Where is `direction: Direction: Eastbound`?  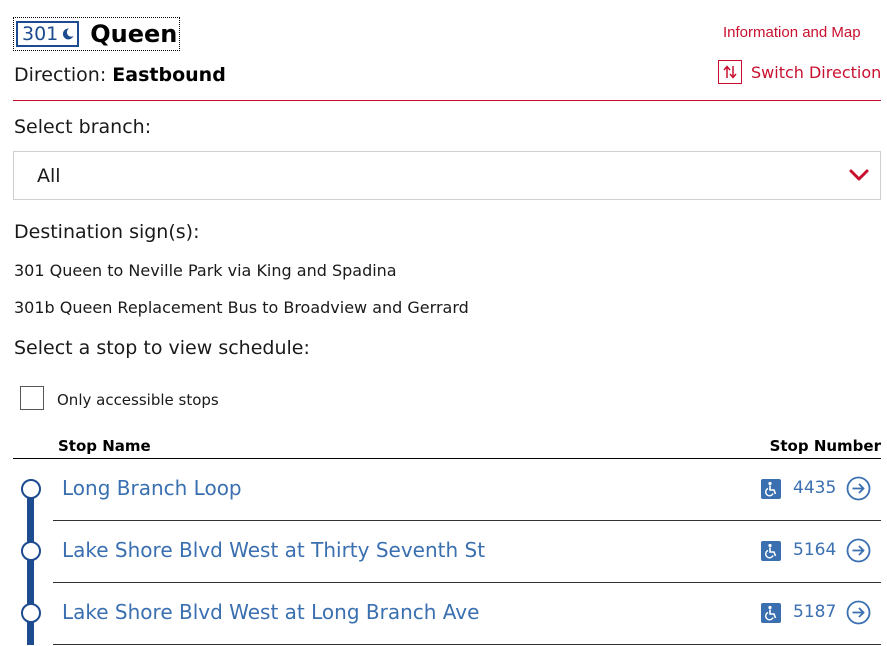
direction: Direction: Eastbound is located at coordinates (120, 75).